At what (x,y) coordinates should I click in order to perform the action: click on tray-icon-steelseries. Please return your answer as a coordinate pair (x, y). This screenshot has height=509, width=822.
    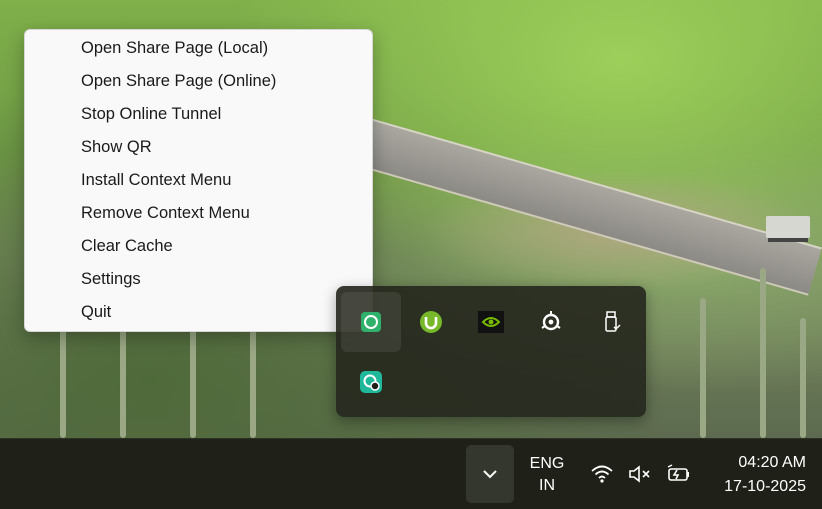
    Looking at the image, I should click on (551, 322).